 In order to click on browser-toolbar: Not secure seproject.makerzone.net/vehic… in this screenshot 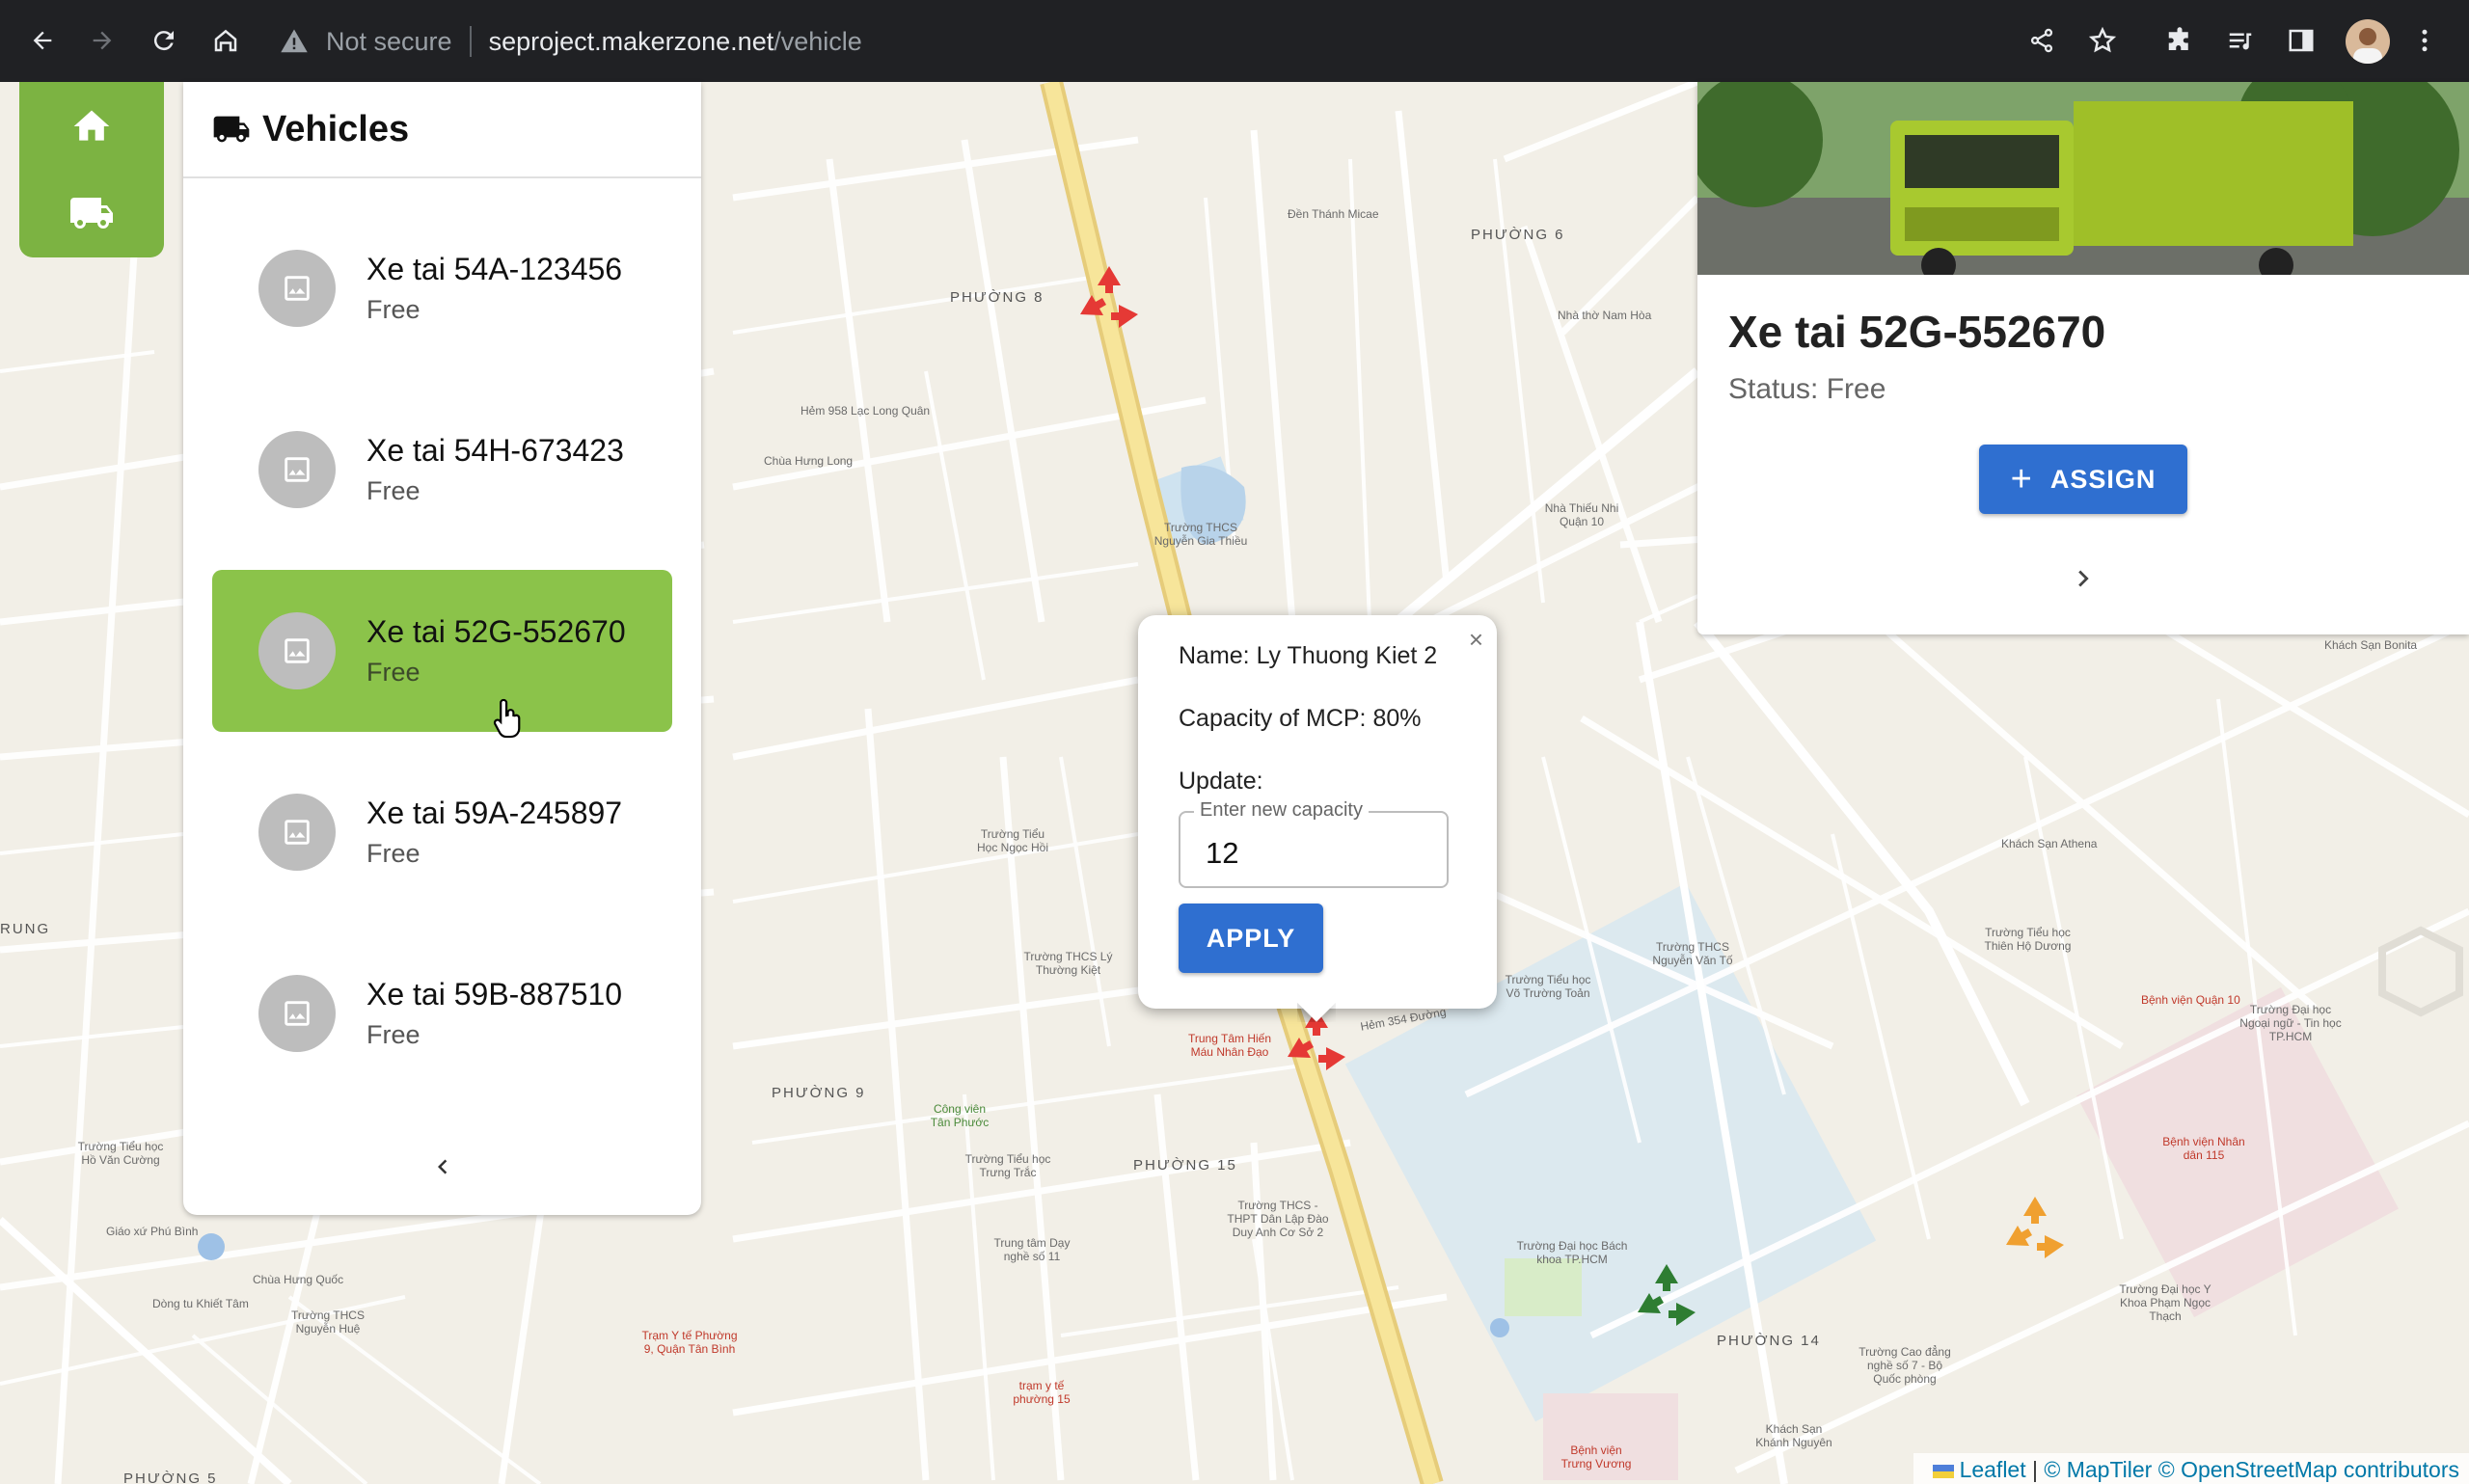, I will do `click(1234, 41)`.